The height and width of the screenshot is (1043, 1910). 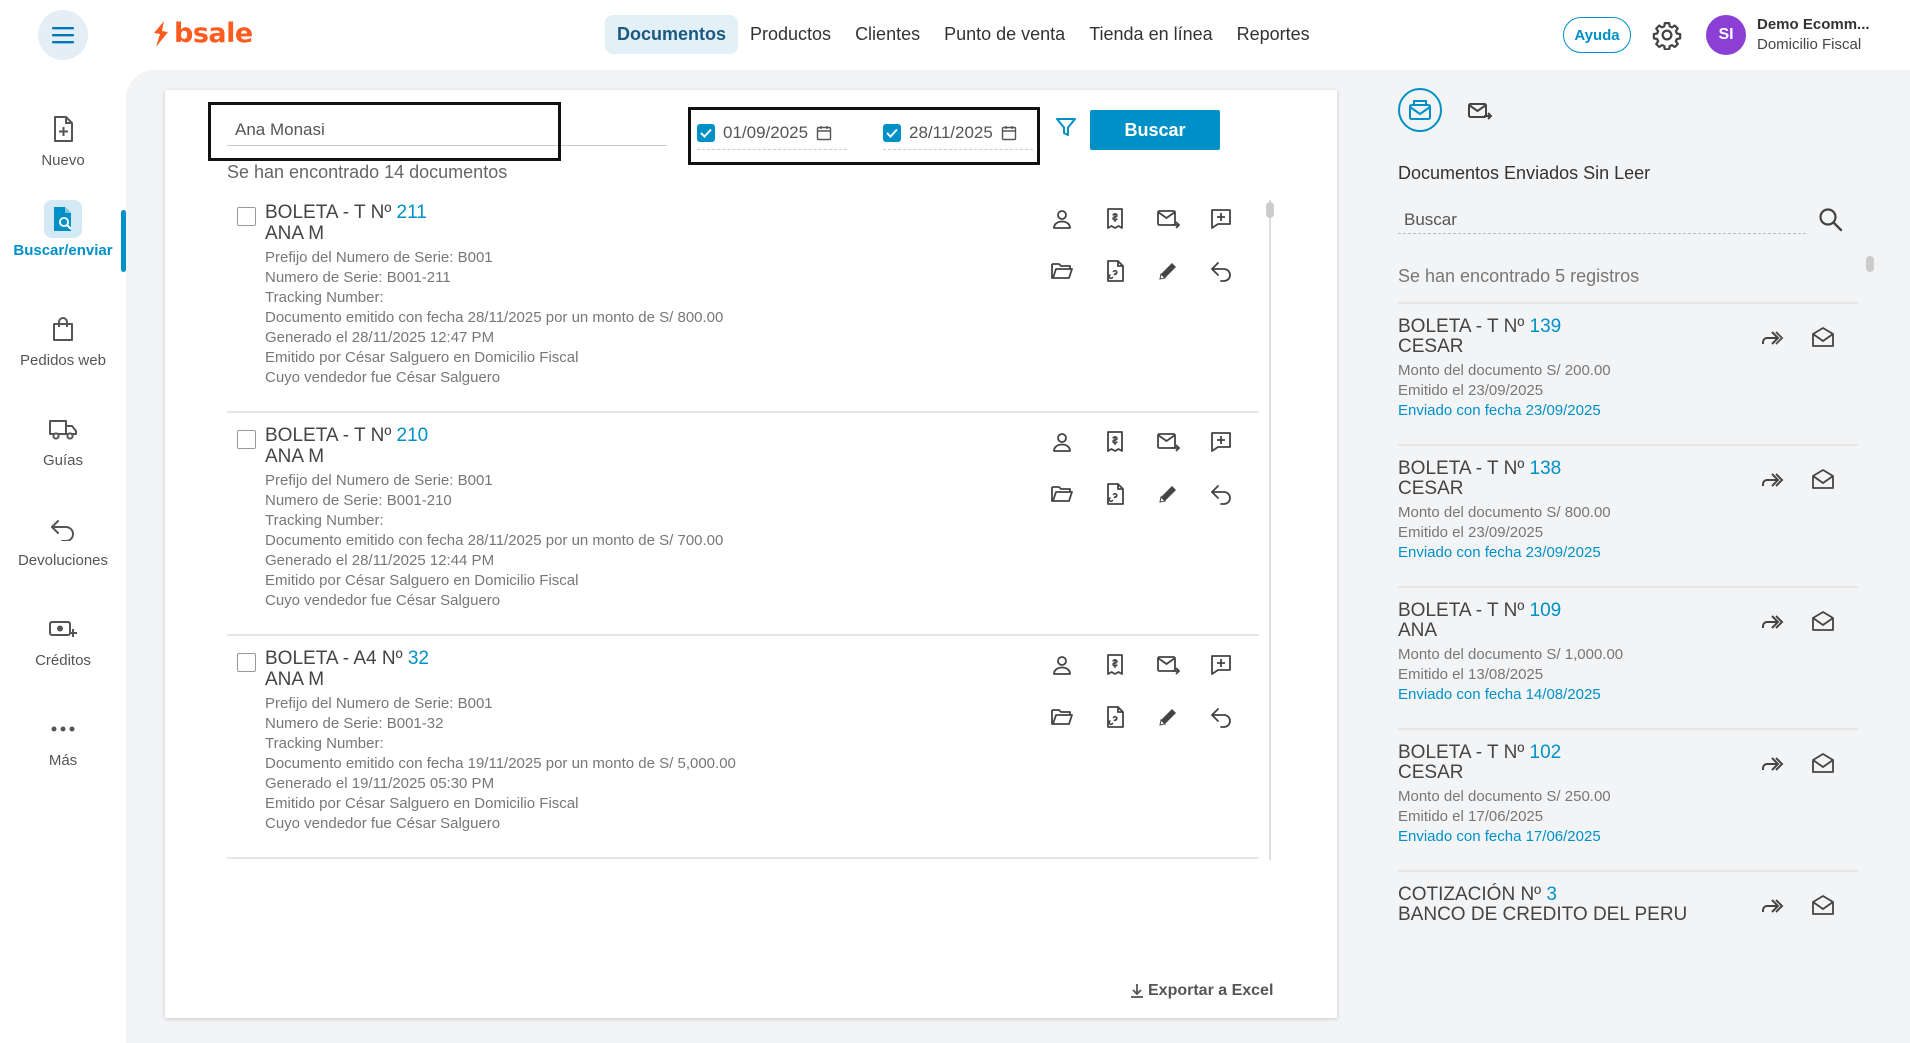 What do you see at coordinates (1479, 753) in the screenshot?
I see `item-title: BOLETA - T Nº 102` at bounding box center [1479, 753].